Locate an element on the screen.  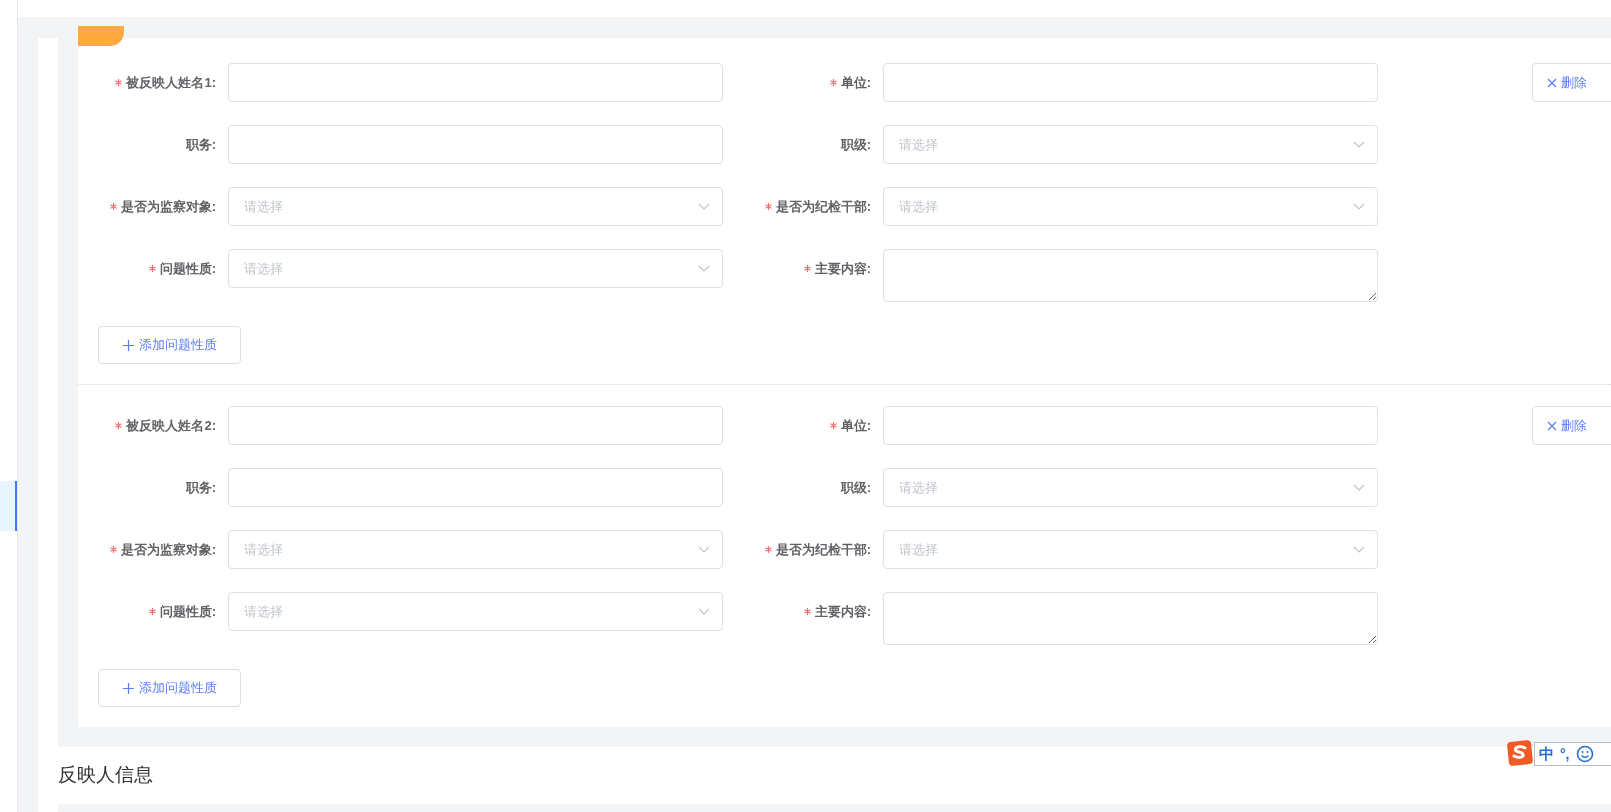
ime-toolbar: 中 °, is located at coordinates (1572, 754).